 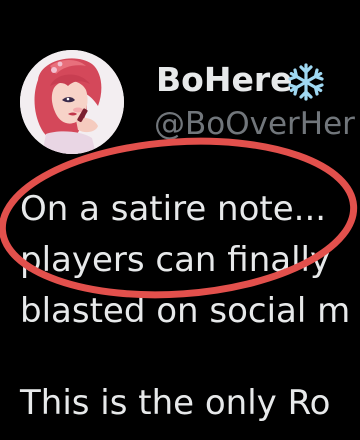 What do you see at coordinates (306, 82) in the screenshot?
I see `snowflake-icon` at bounding box center [306, 82].